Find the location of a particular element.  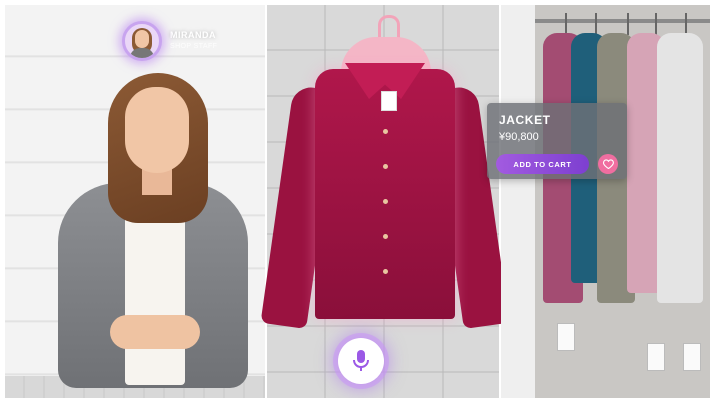

add-to-cart-button: ADD TO CART is located at coordinates (542, 164).